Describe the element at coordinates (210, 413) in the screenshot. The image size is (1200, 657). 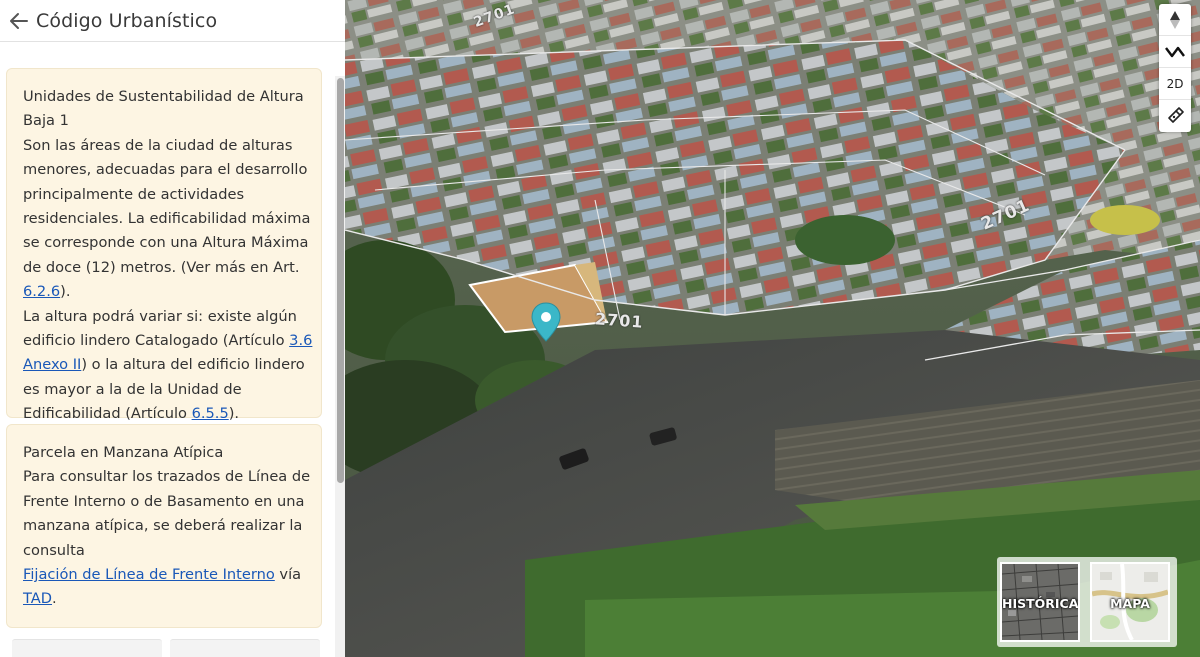
I see `article-link-6-5-5: 6.5.5` at that location.